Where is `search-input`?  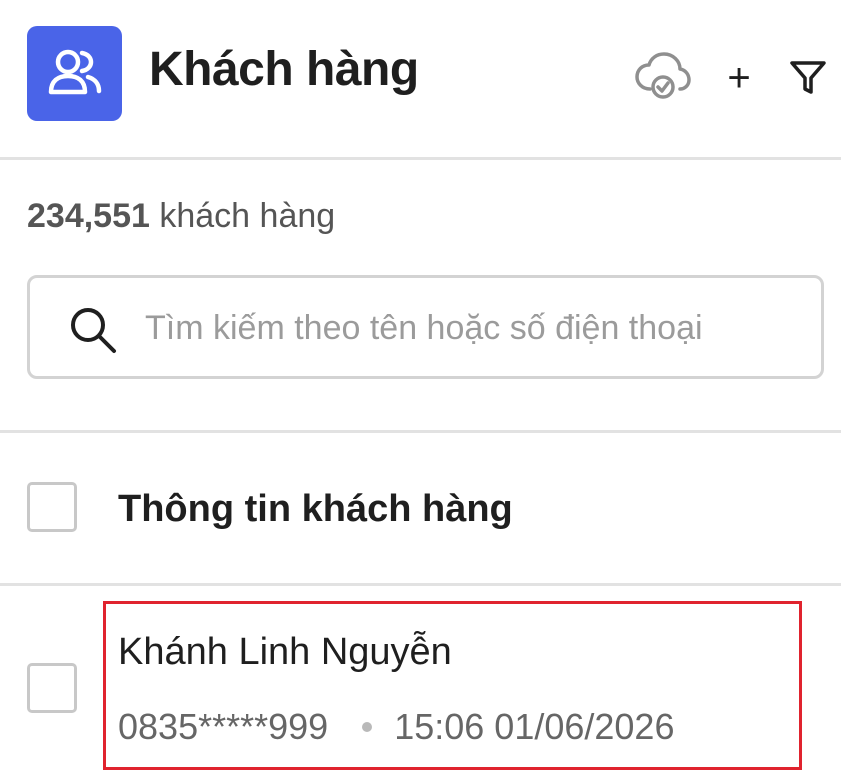
search-input is located at coordinates (470, 328).